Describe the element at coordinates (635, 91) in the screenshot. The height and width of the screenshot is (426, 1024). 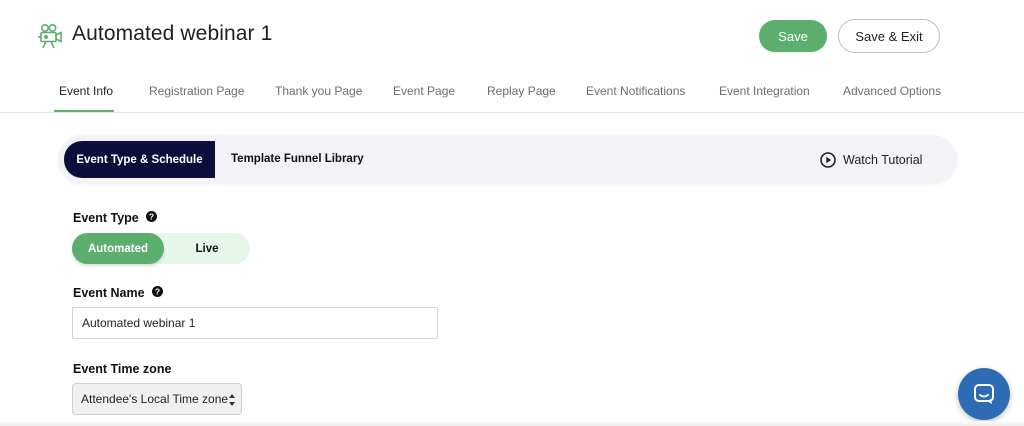
I see `tab-event-notifications: Event Notifications` at that location.